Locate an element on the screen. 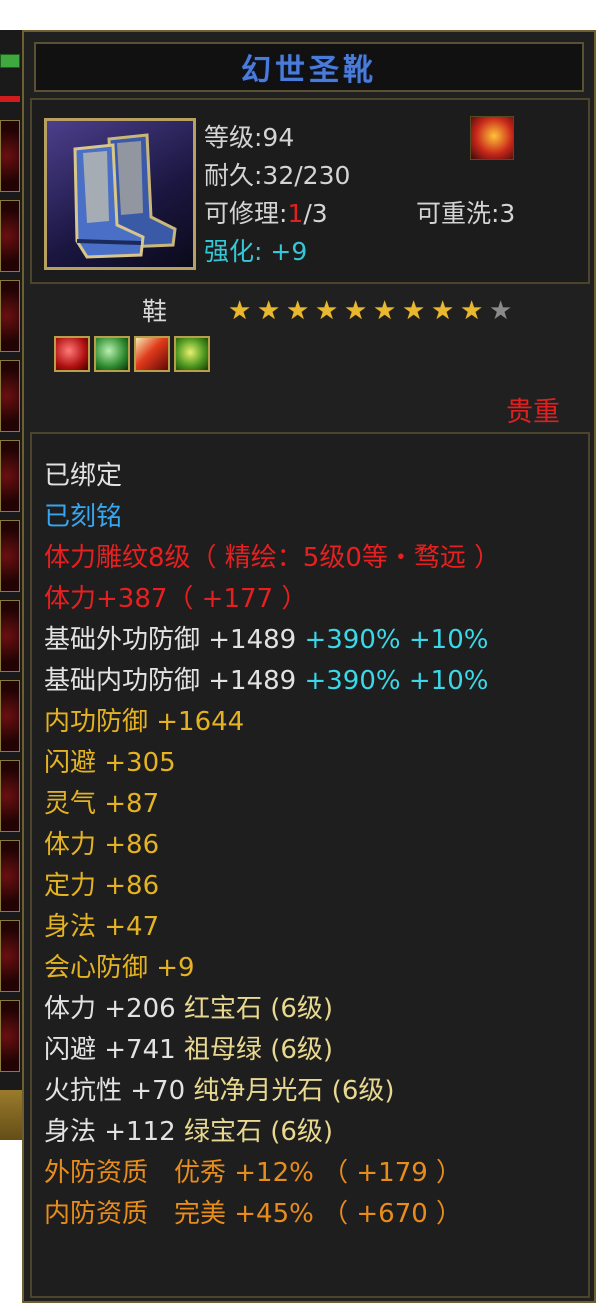  base-inner-def-pct1: +390% is located at coordinates (352, 681).